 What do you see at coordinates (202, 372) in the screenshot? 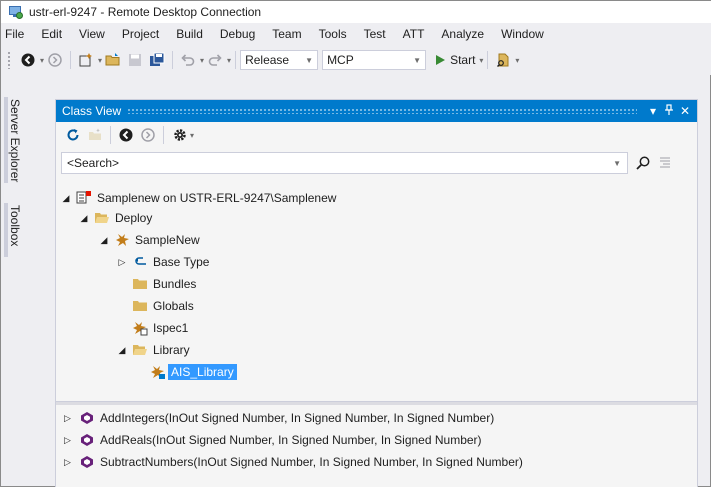
I see `tree-label-selected: AIS_Library` at bounding box center [202, 372].